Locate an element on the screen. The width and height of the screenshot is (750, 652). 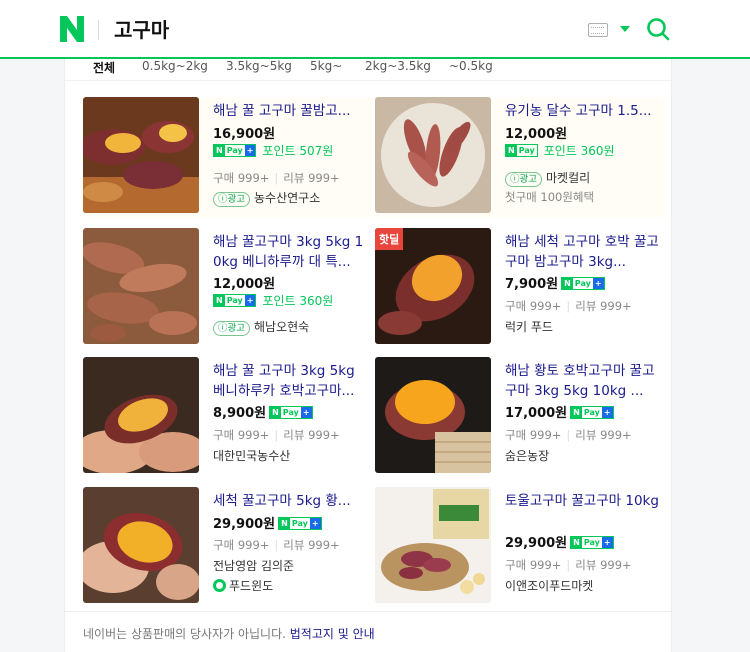
price-row: 16,900원 is located at coordinates (244, 132).